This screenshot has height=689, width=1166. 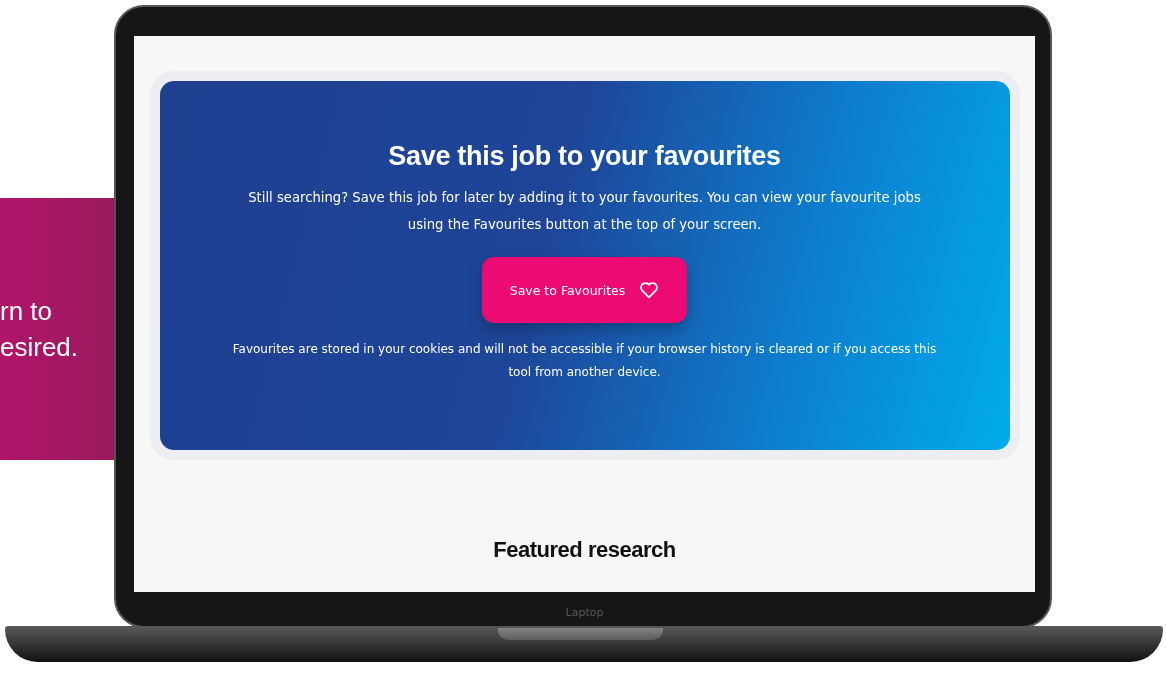 I want to click on heart-icon, so click(x=649, y=290).